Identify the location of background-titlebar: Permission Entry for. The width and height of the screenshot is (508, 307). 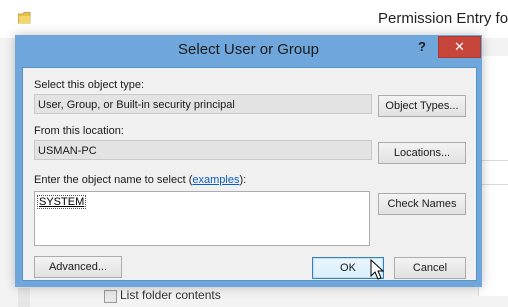
(254, 19).